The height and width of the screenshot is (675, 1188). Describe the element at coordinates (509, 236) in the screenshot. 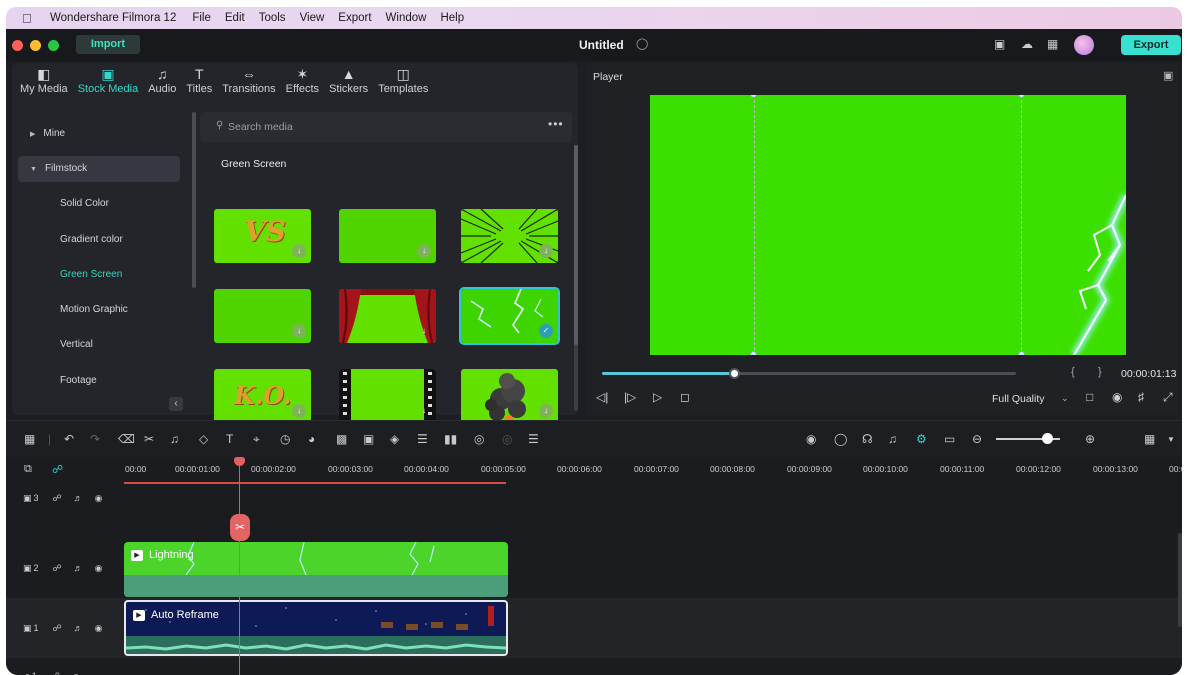

I see `media-thumb-burst: ↓` at that location.